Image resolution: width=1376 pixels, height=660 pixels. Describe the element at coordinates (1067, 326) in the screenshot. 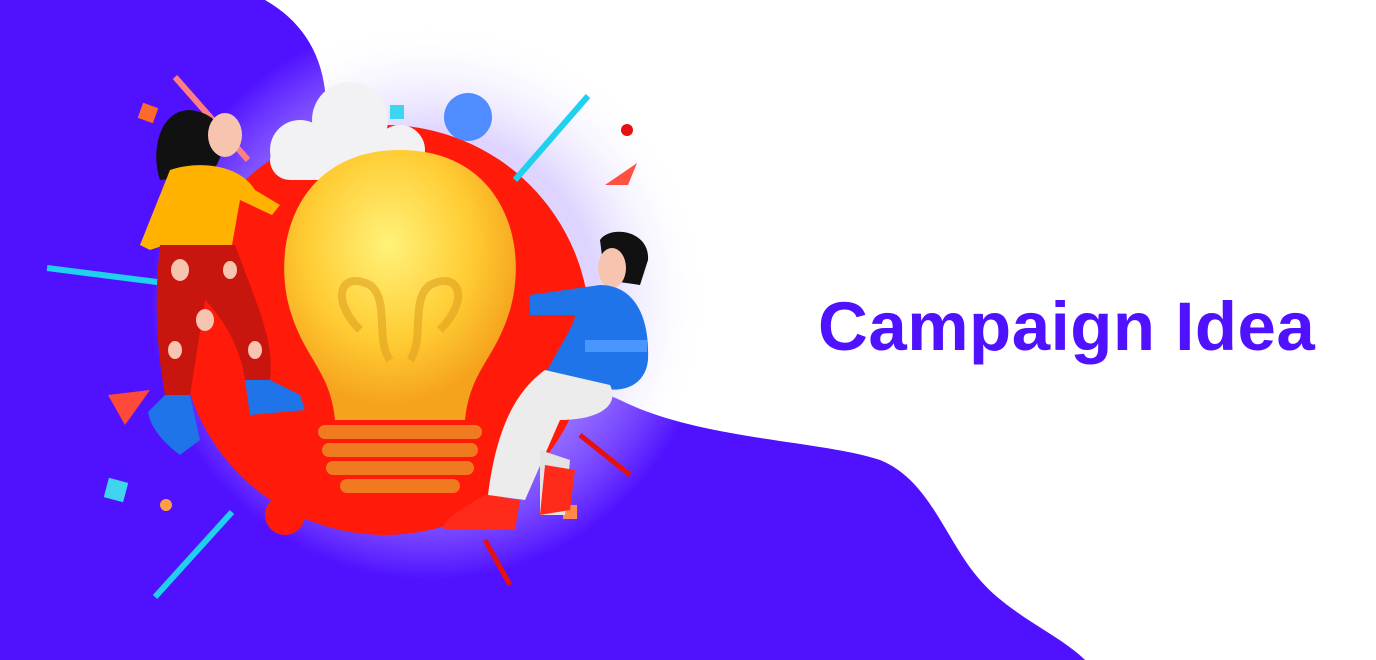

I see `page-title: Campaign Idea` at that location.